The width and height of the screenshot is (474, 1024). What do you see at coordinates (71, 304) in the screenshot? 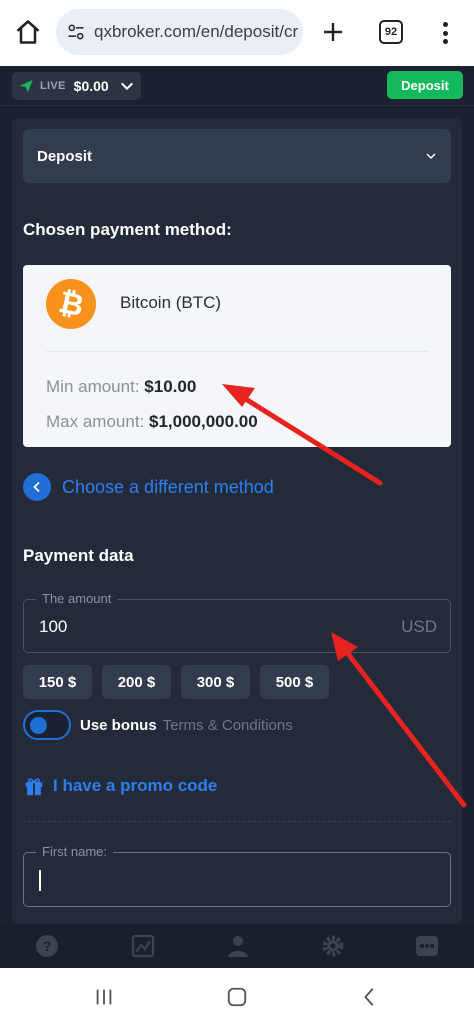
I see `bitcoin-icon: ₿` at bounding box center [71, 304].